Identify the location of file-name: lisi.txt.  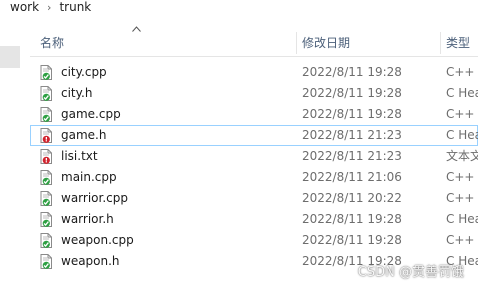
(79, 156).